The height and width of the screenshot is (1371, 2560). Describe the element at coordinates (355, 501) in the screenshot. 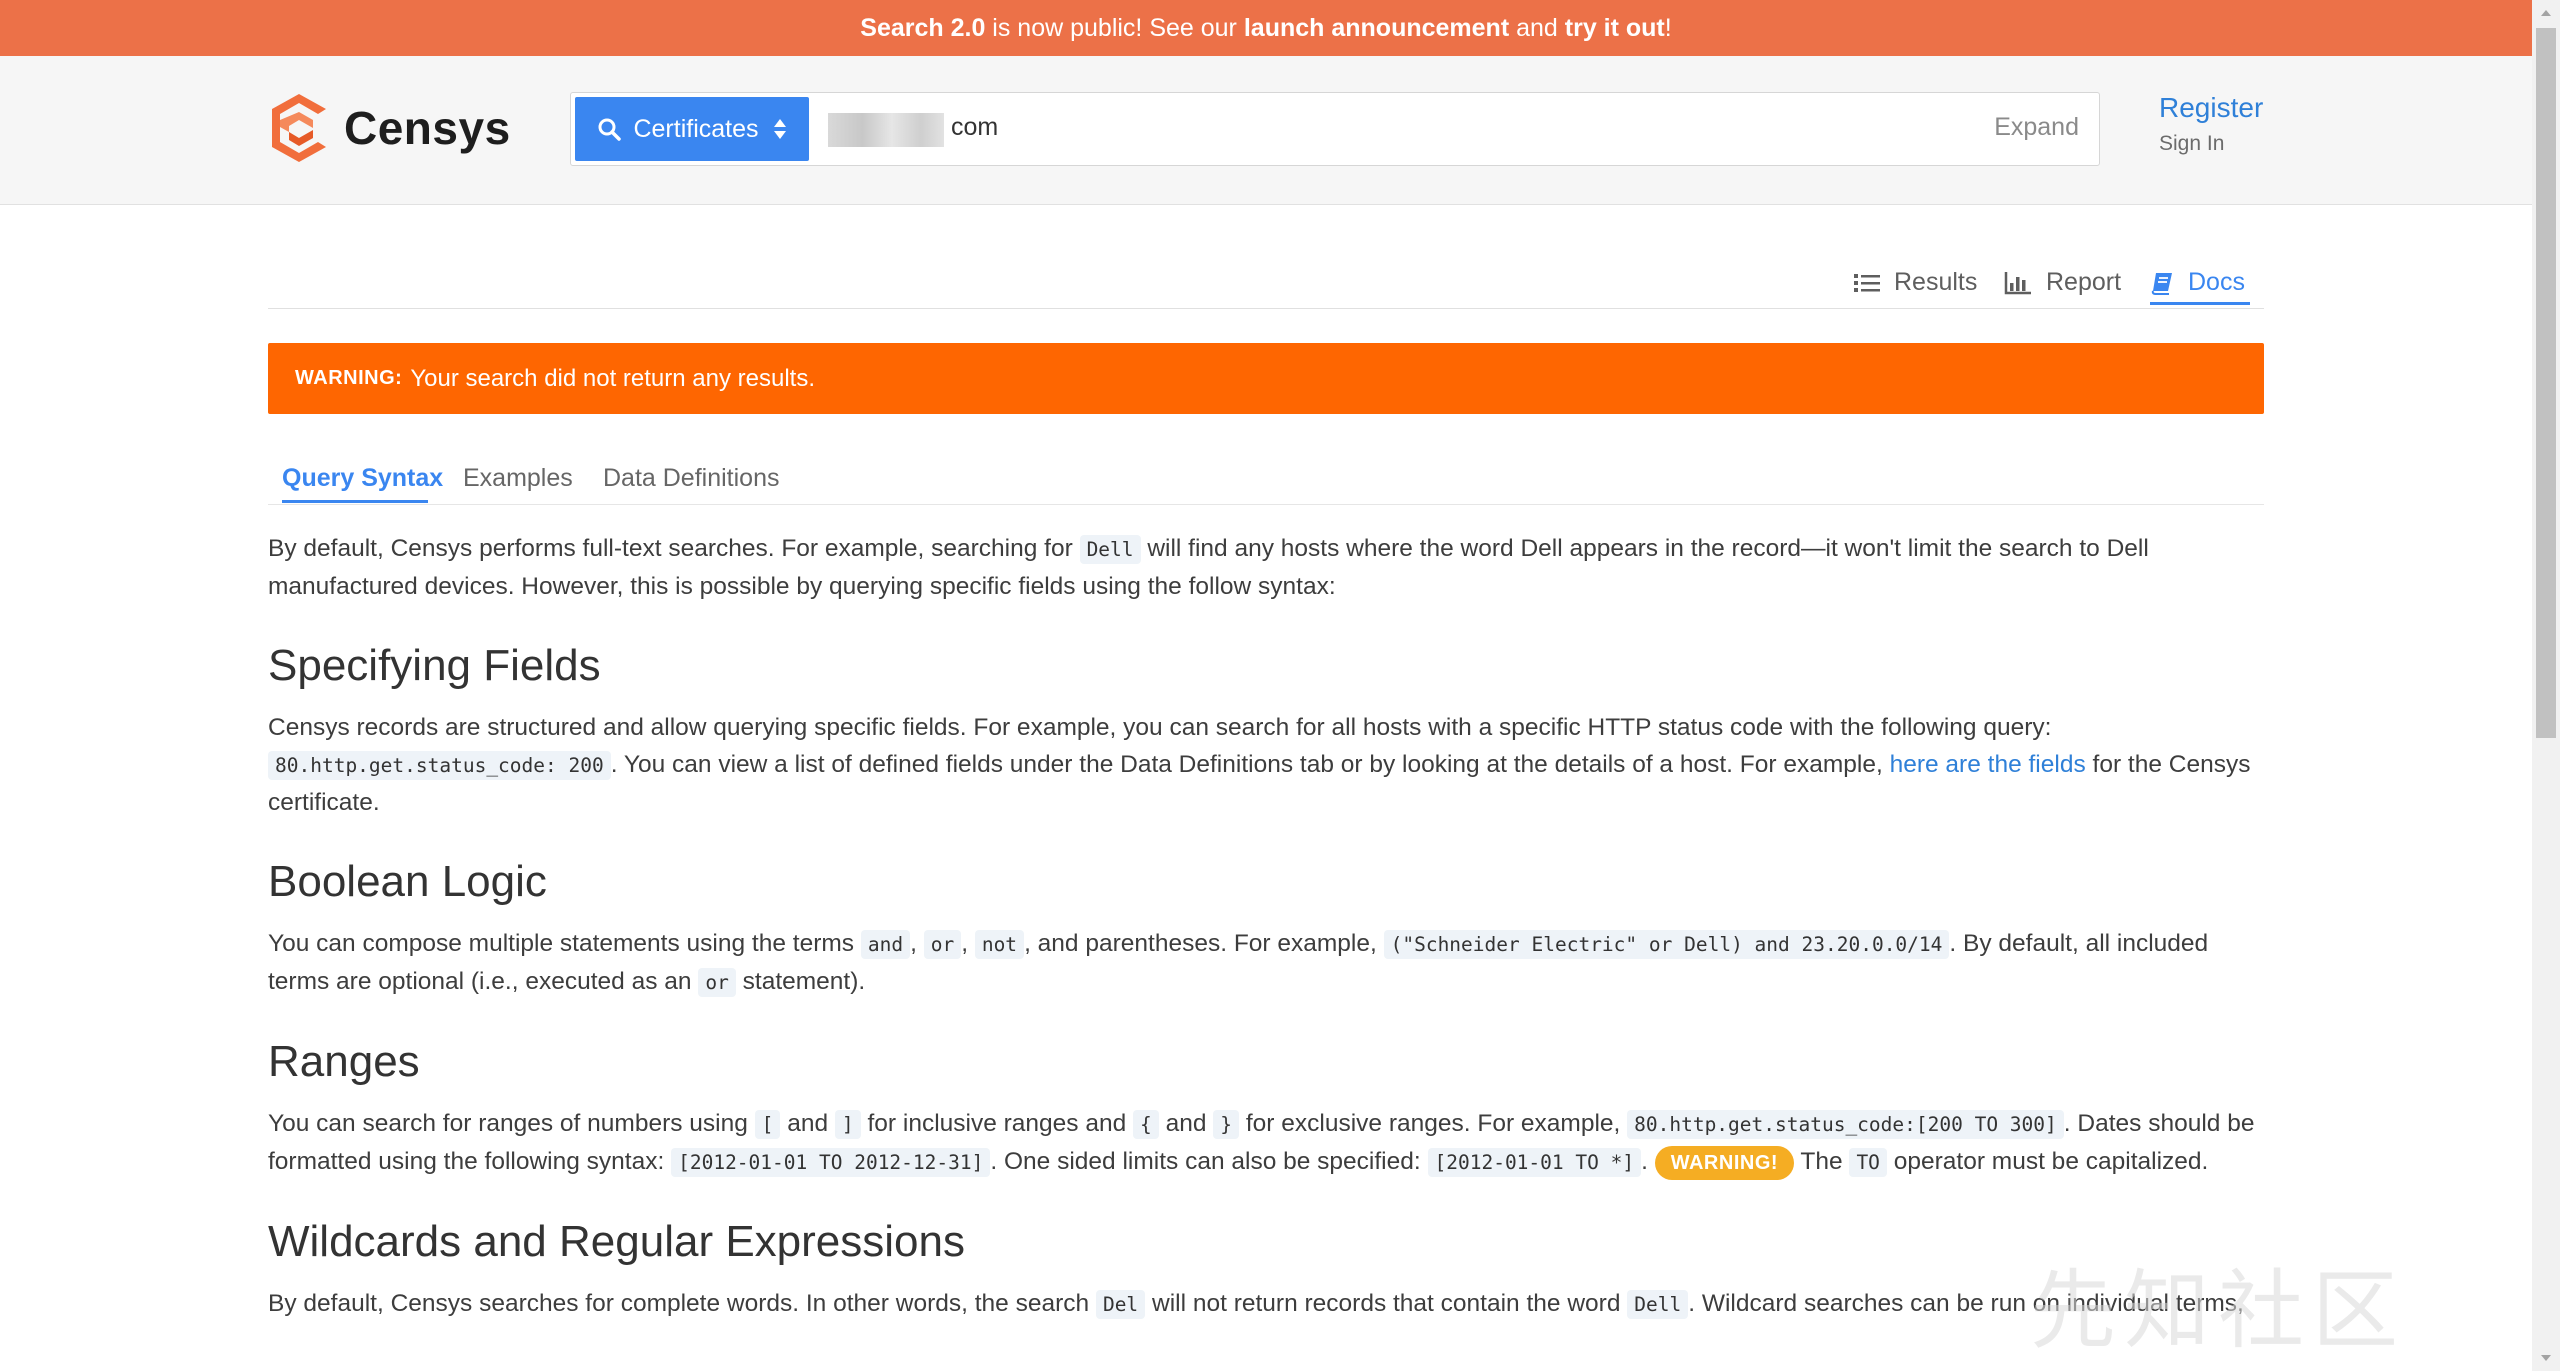

I see `doc-tab-indicator` at that location.